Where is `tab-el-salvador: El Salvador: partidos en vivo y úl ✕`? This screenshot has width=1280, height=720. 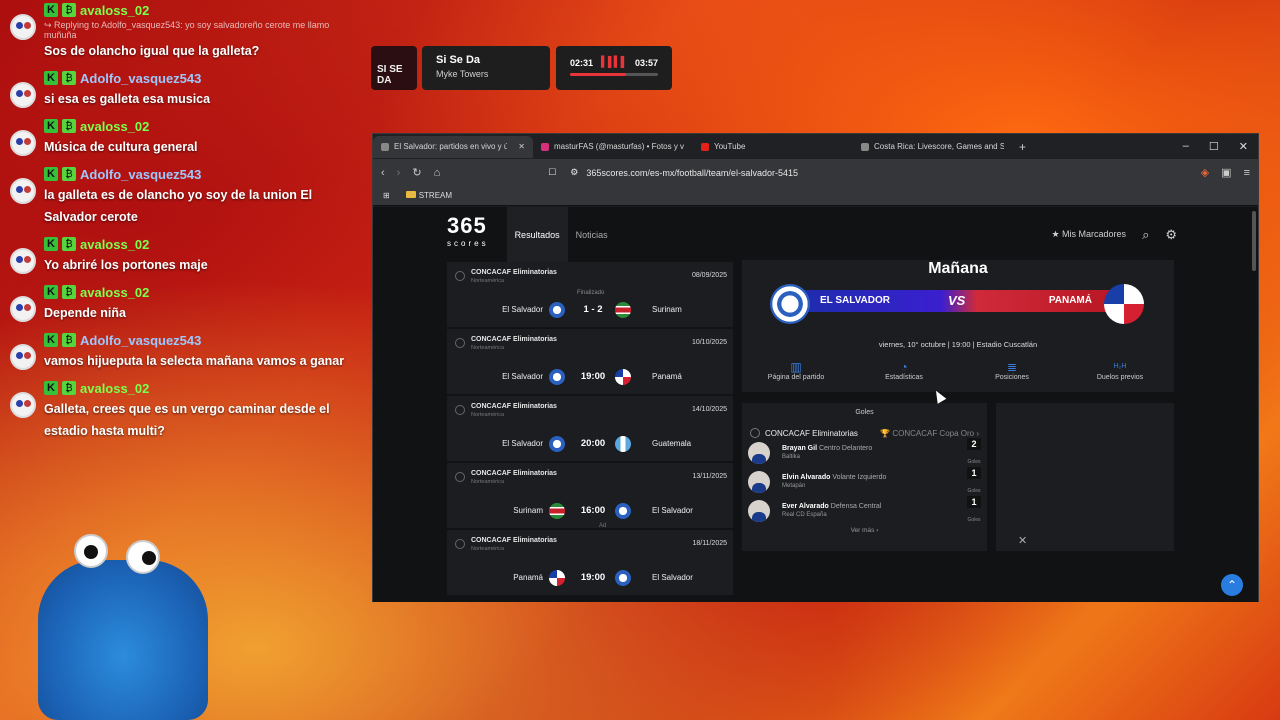 tab-el-salvador: El Salvador: partidos en vivo y úl ✕ is located at coordinates (453, 146).